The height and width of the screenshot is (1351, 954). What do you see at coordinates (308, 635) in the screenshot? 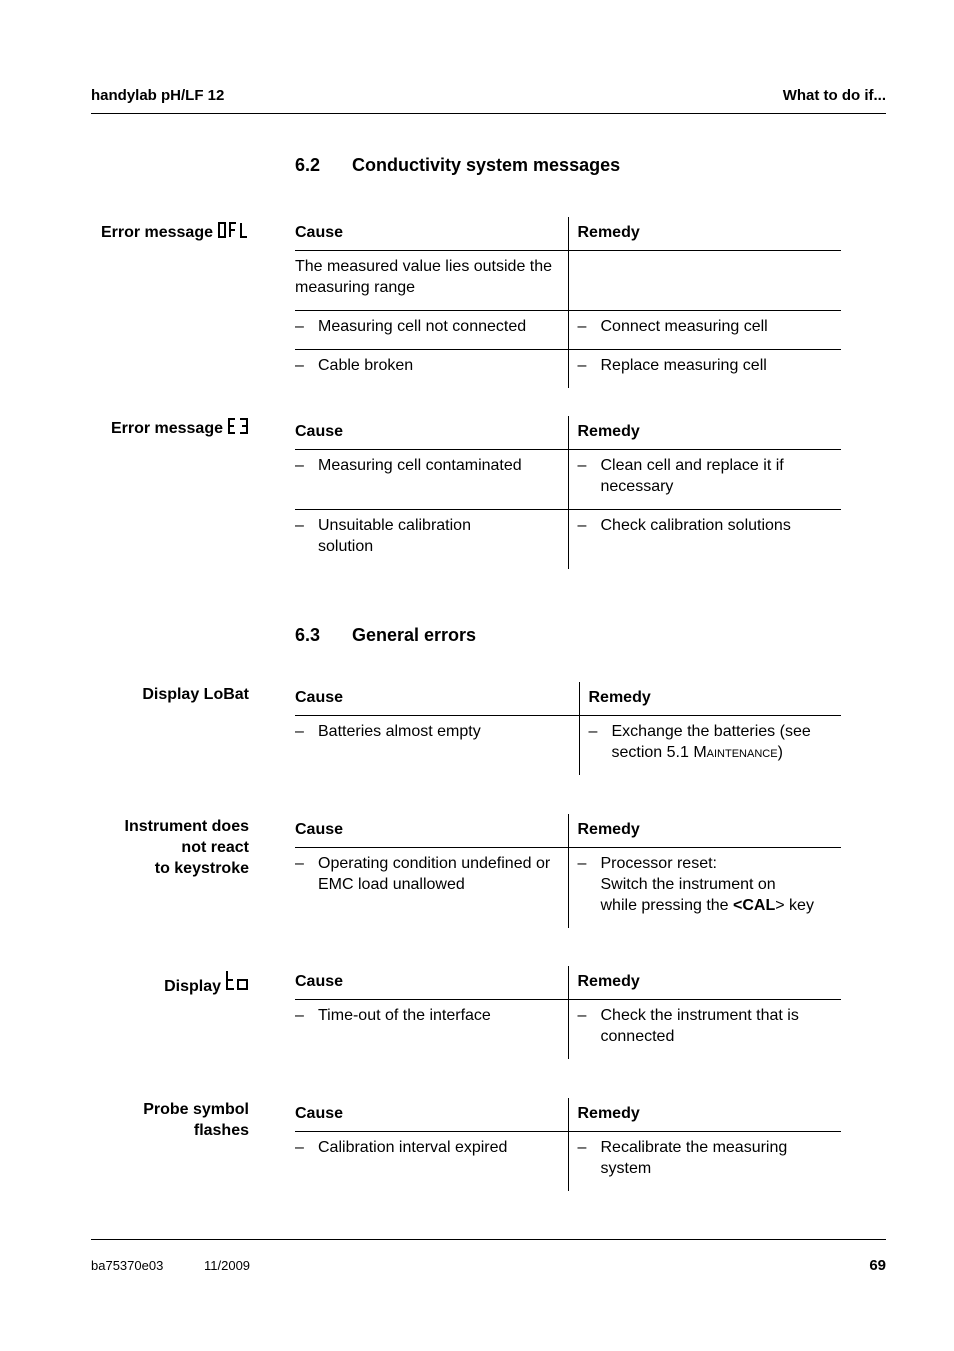
I see `section-number: 6.3` at bounding box center [308, 635].